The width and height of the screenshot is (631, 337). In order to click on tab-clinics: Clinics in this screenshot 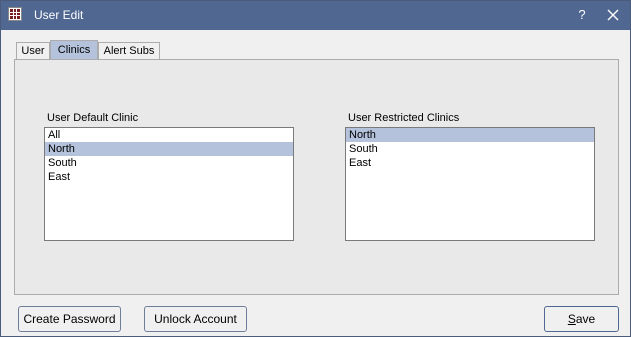, I will do `click(74, 49)`.